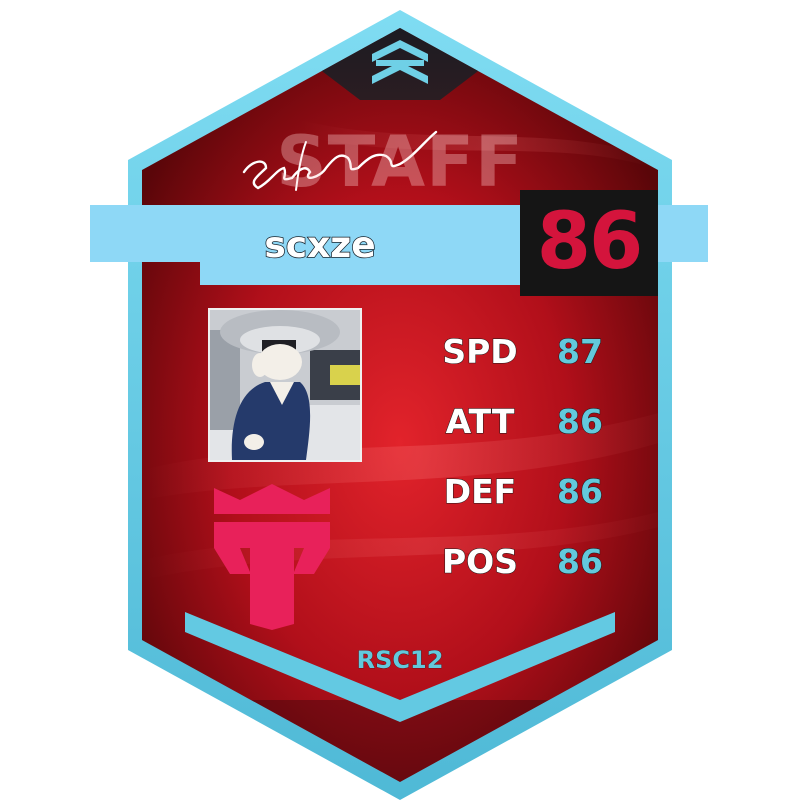  What do you see at coordinates (479, 562) in the screenshot?
I see `stat-label-pos: POS` at bounding box center [479, 562].